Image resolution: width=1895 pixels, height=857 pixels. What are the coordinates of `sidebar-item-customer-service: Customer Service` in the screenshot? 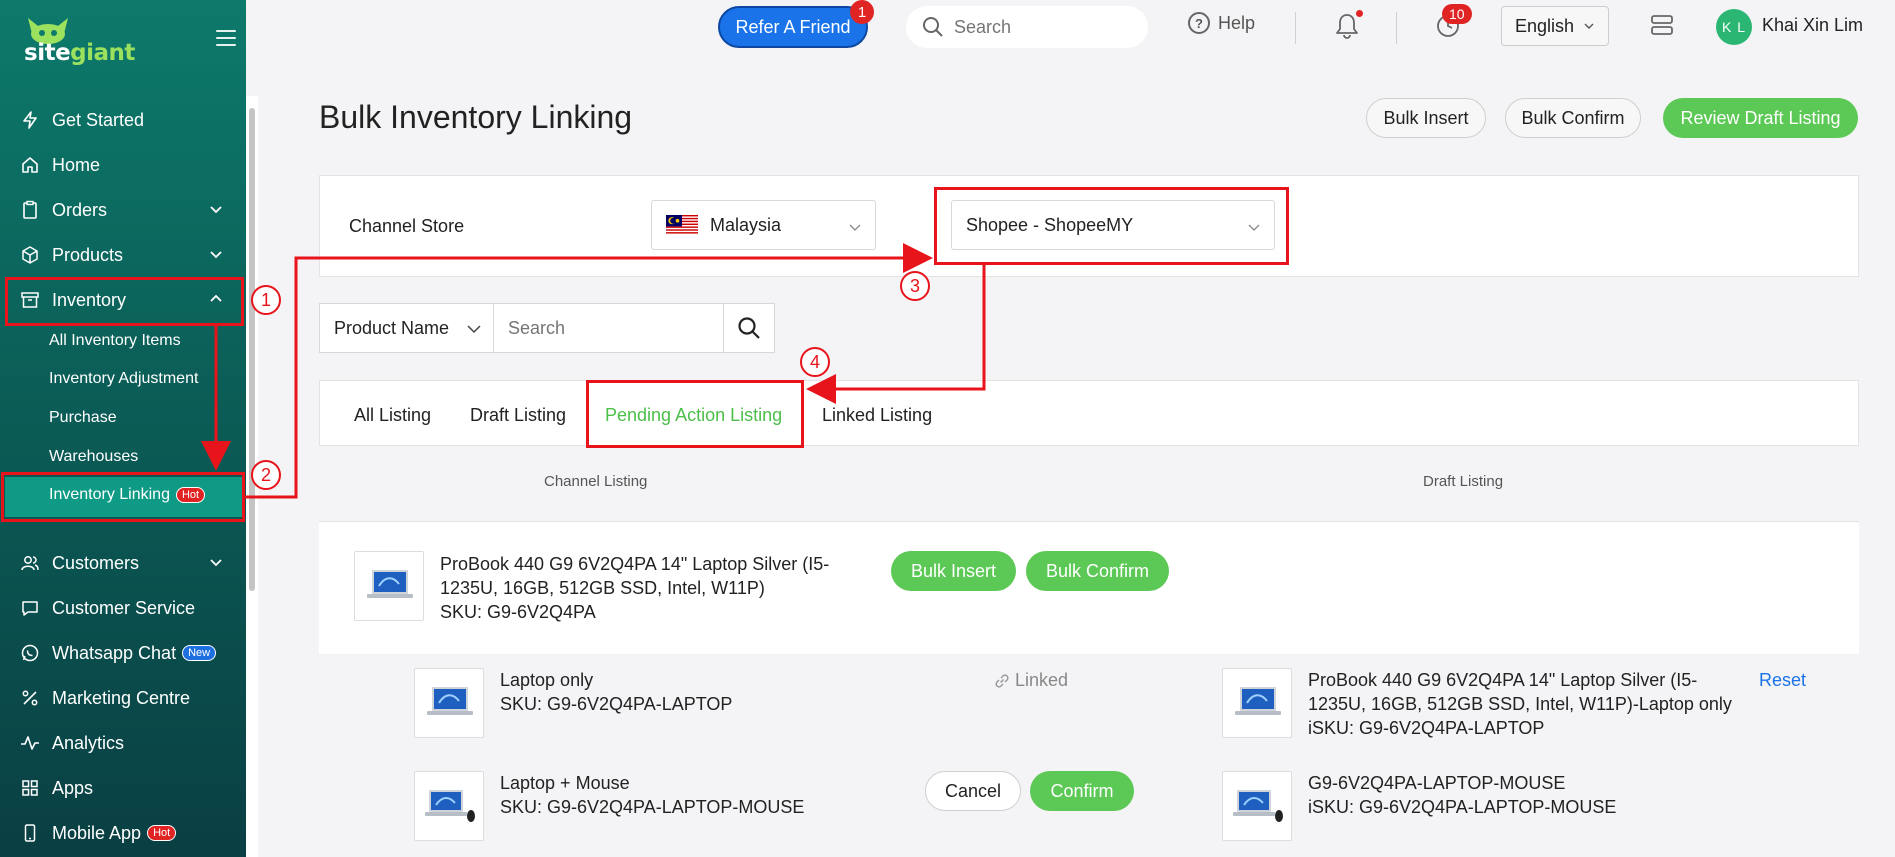 It's located at (123, 608).